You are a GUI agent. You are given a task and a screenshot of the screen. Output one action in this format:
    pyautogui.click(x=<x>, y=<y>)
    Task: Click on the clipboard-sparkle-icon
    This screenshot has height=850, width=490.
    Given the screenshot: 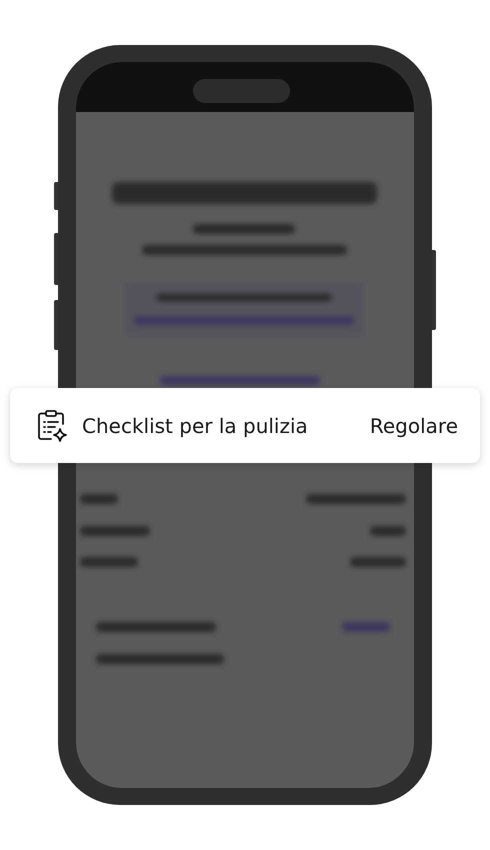 What is the action you would take?
    pyautogui.click(x=52, y=425)
    